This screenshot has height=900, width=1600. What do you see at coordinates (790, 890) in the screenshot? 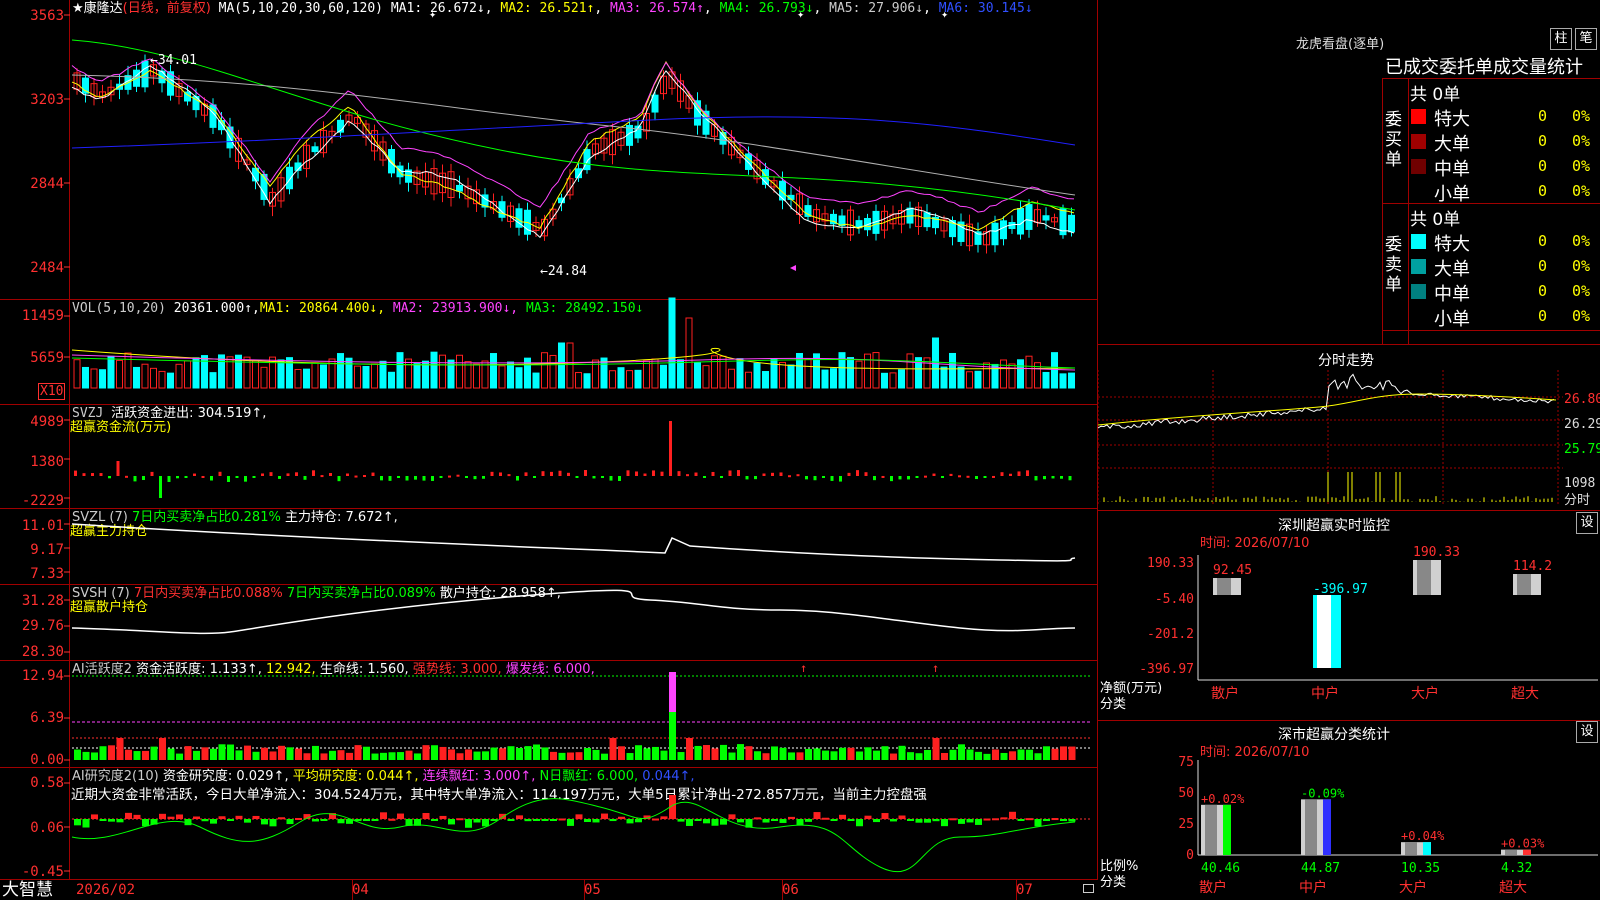
I see `date-label: 06` at bounding box center [790, 890].